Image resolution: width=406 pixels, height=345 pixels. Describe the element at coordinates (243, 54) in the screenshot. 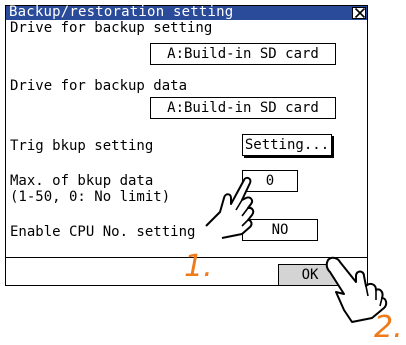

I see `drive-backup-setting-field: A:Build-in SD card` at that location.